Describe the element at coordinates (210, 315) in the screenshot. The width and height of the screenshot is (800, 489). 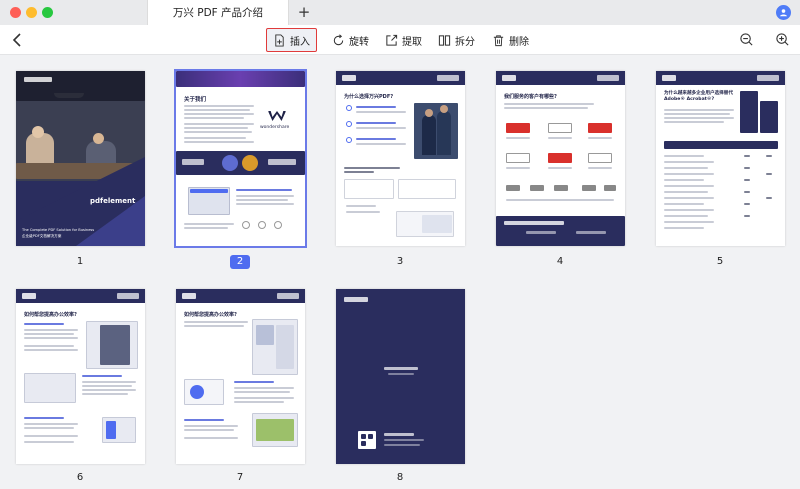
I see `page-7-title: 如何帮您提高办公效率?` at that location.